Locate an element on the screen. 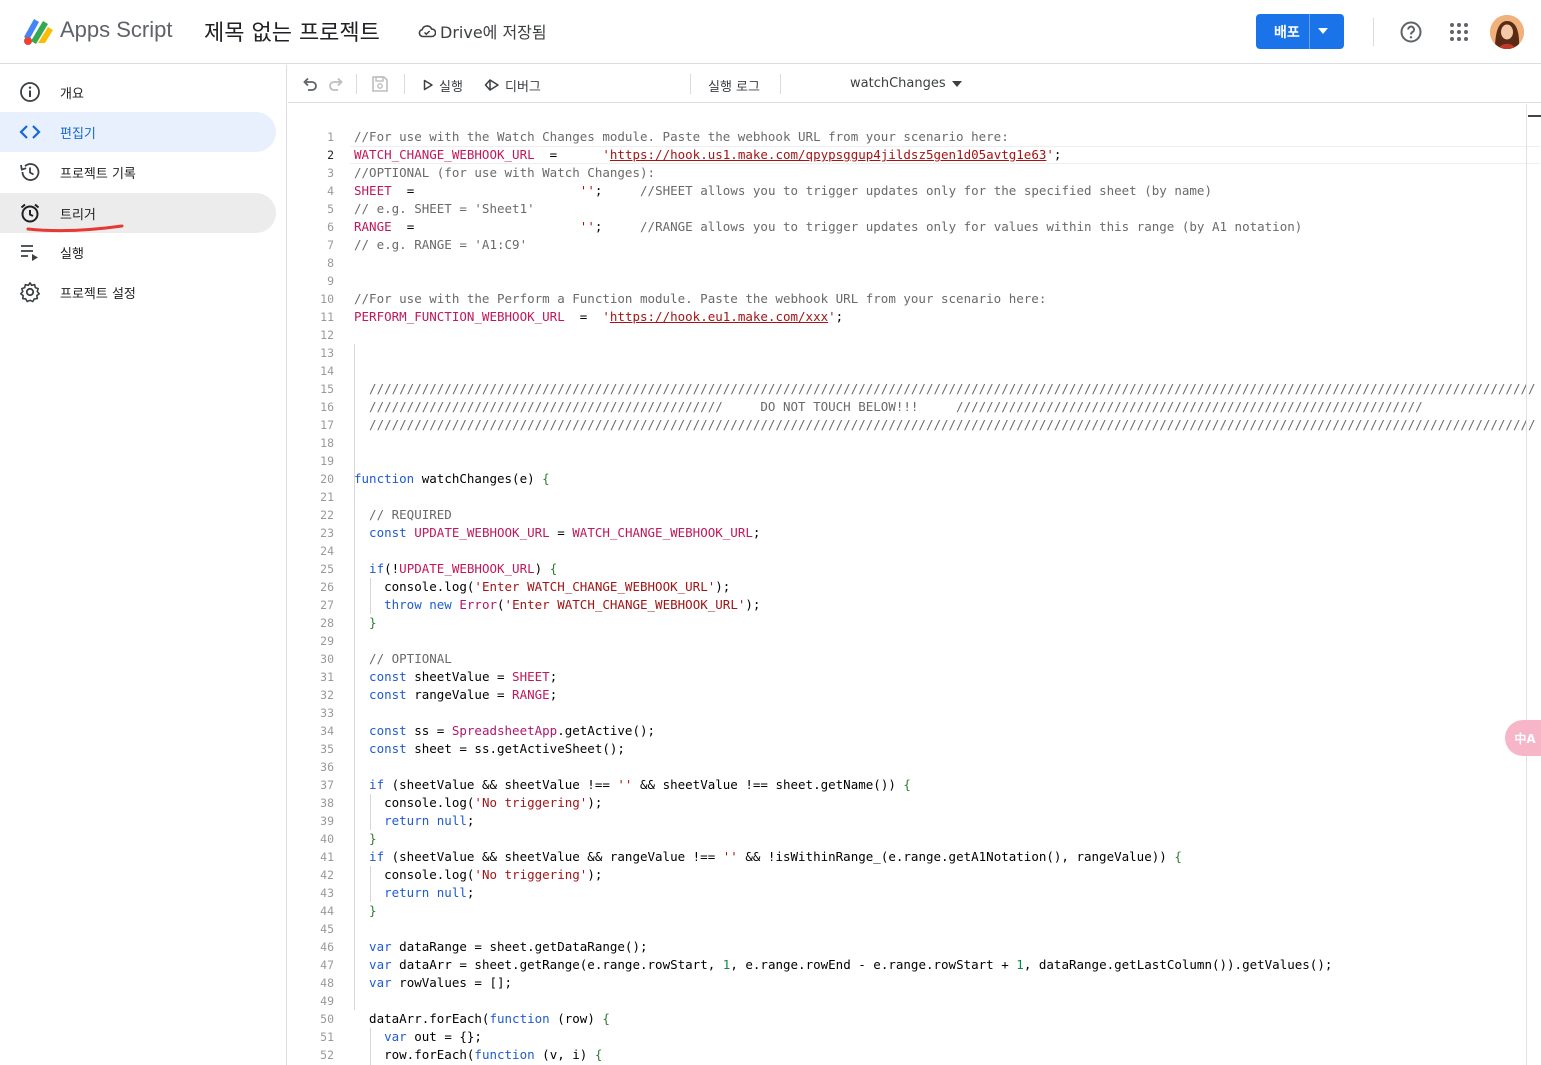 The width and height of the screenshot is (1541, 1065). code-token: if is located at coordinates (369, 568).